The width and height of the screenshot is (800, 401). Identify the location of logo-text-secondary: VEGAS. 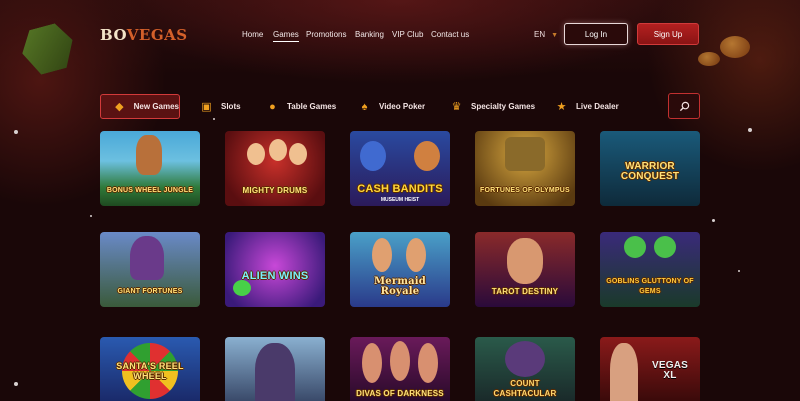
(157, 35).